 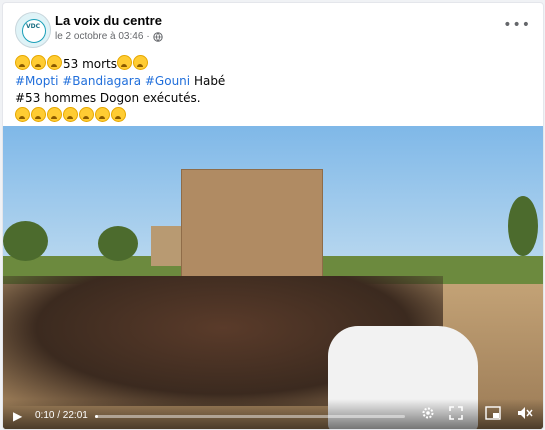 What do you see at coordinates (456, 413) in the screenshot?
I see `fullscreen-icon` at bounding box center [456, 413].